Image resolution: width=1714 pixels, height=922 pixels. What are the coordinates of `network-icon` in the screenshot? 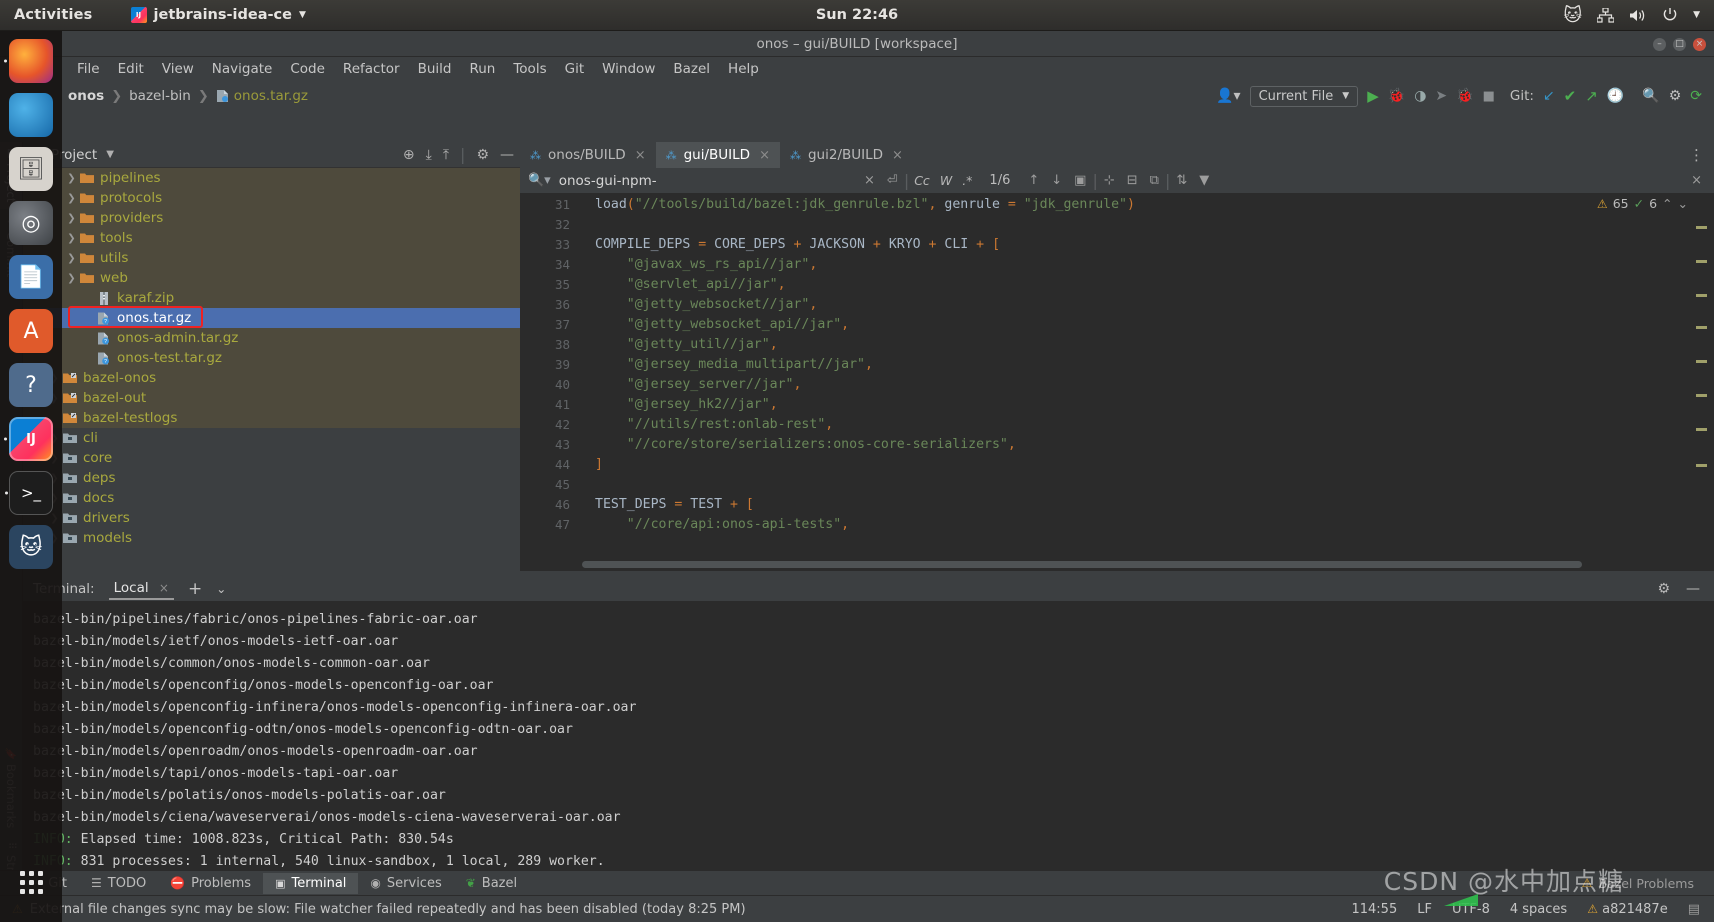 It's located at (1606, 15).